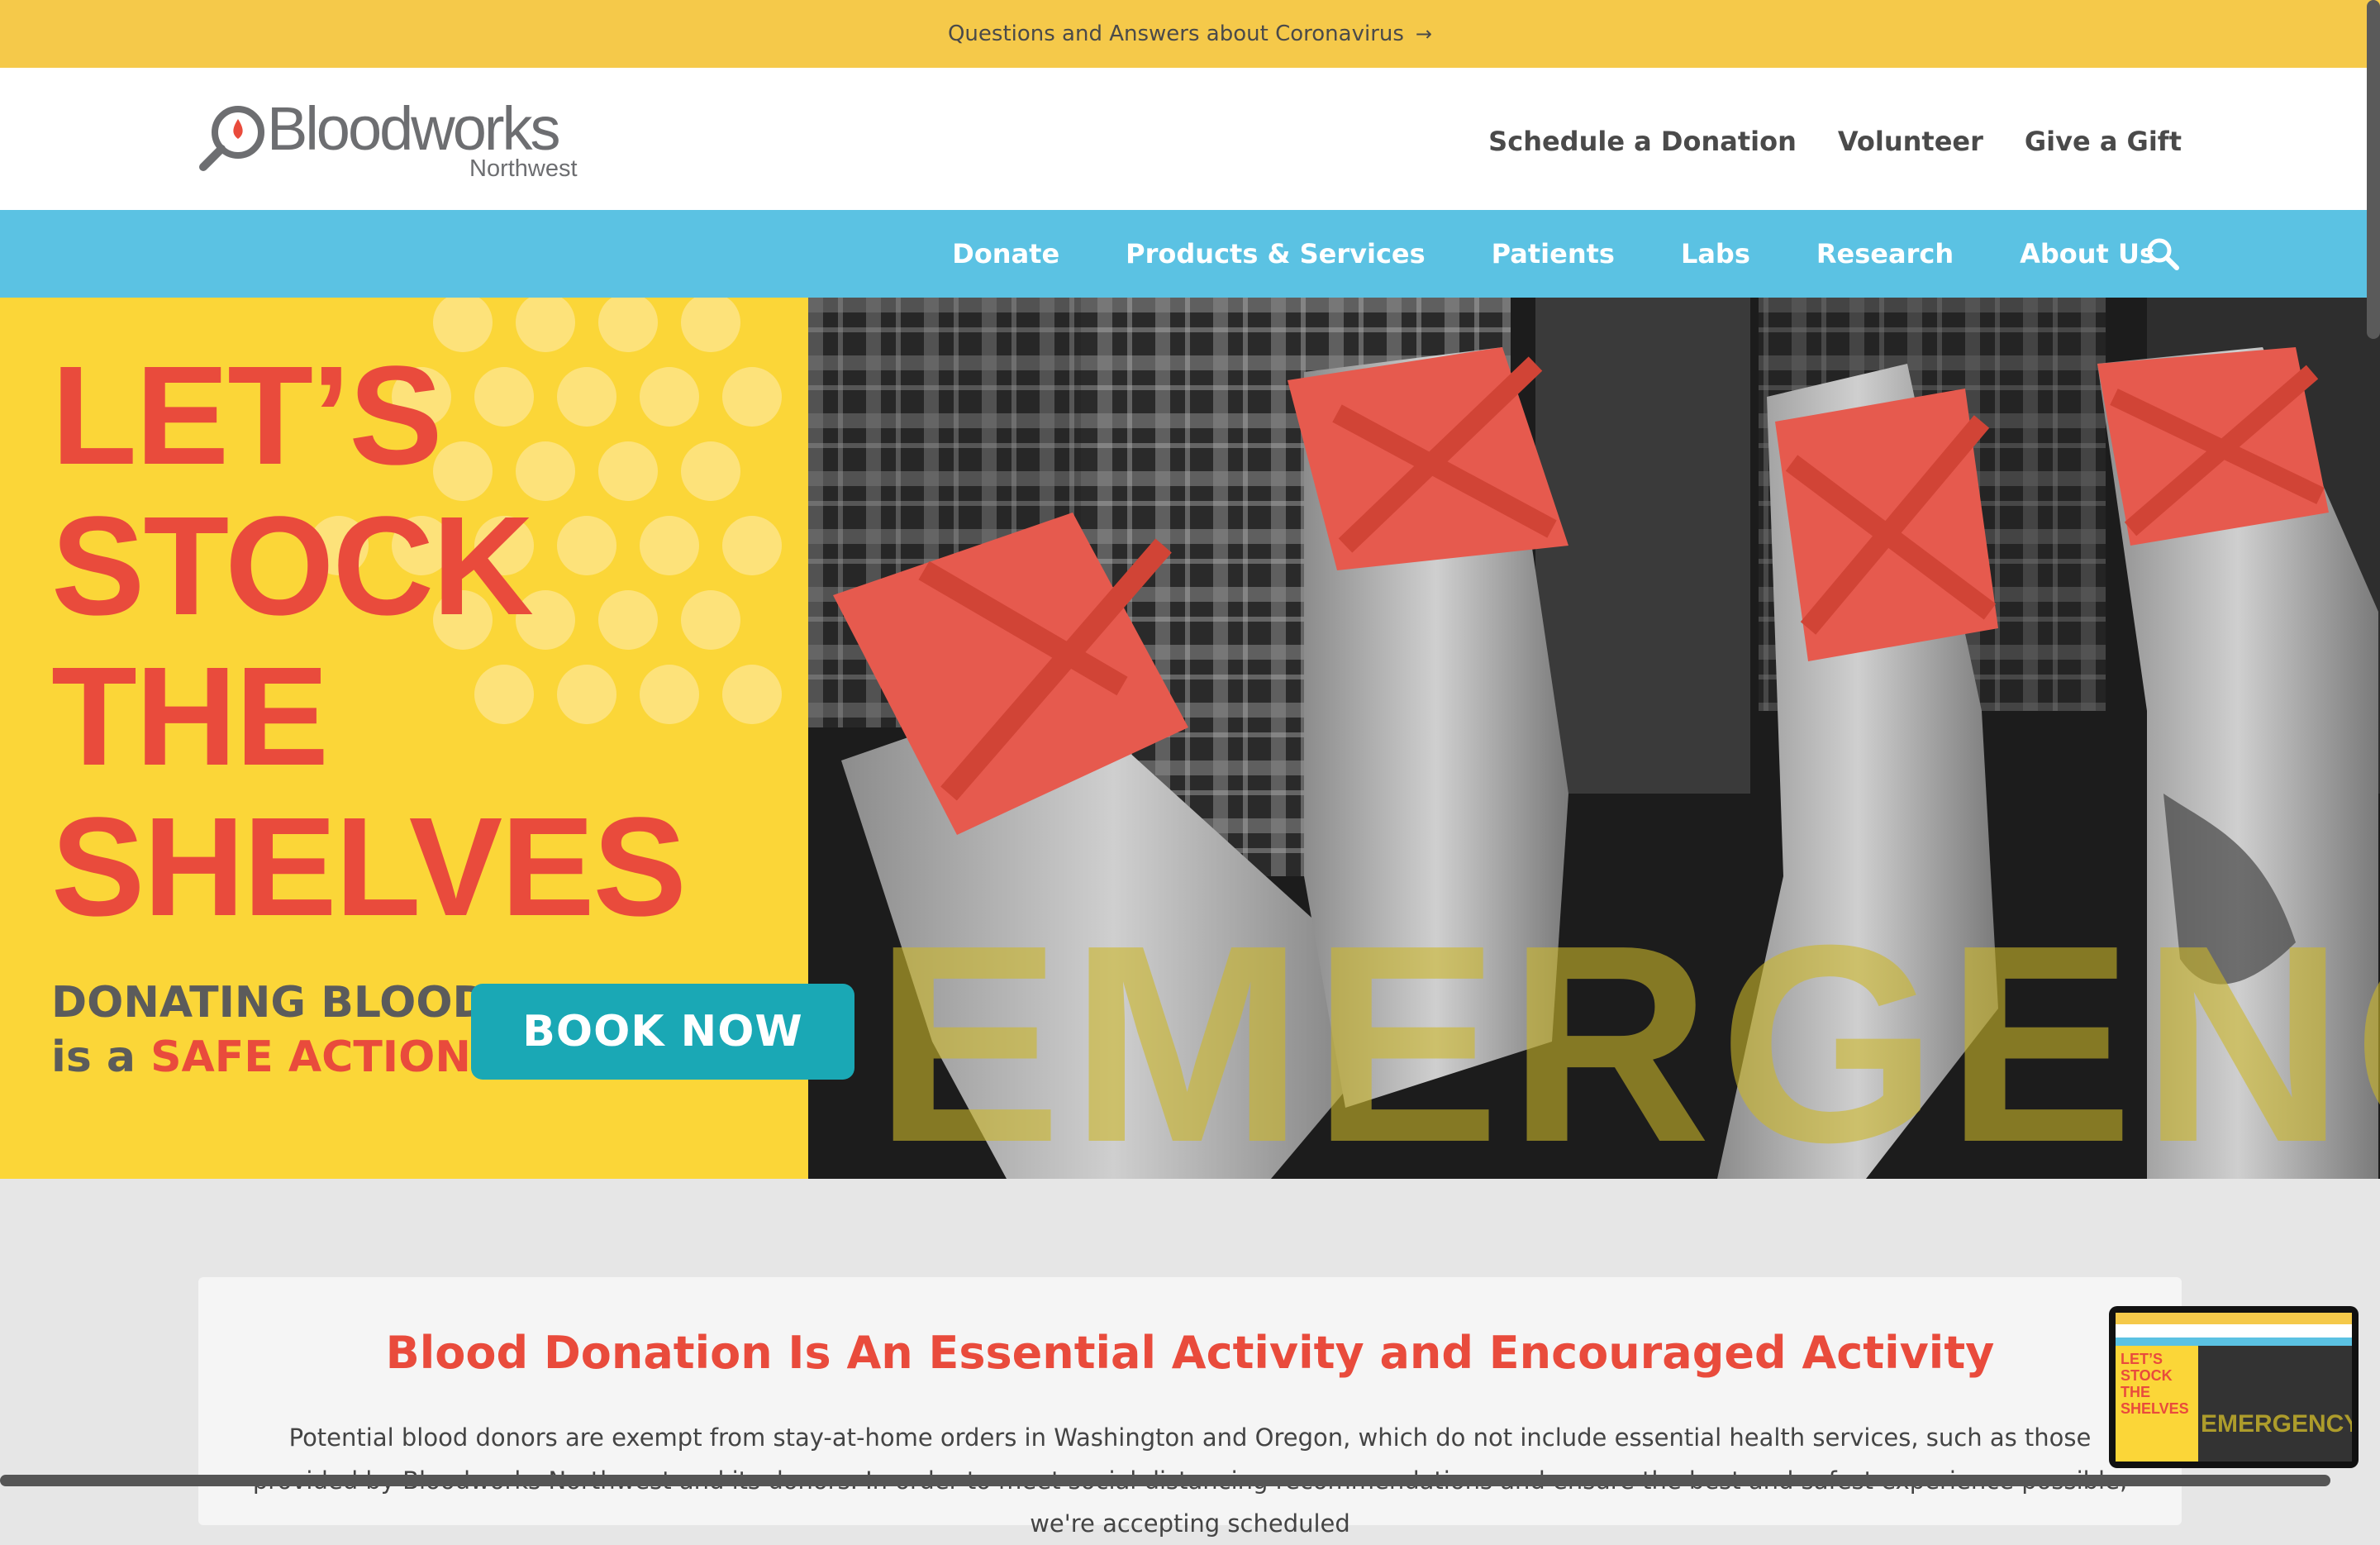 This screenshot has height=1545, width=2380. I want to click on thumbnail-emergency-text: EMERGENCY, so click(2276, 1424).